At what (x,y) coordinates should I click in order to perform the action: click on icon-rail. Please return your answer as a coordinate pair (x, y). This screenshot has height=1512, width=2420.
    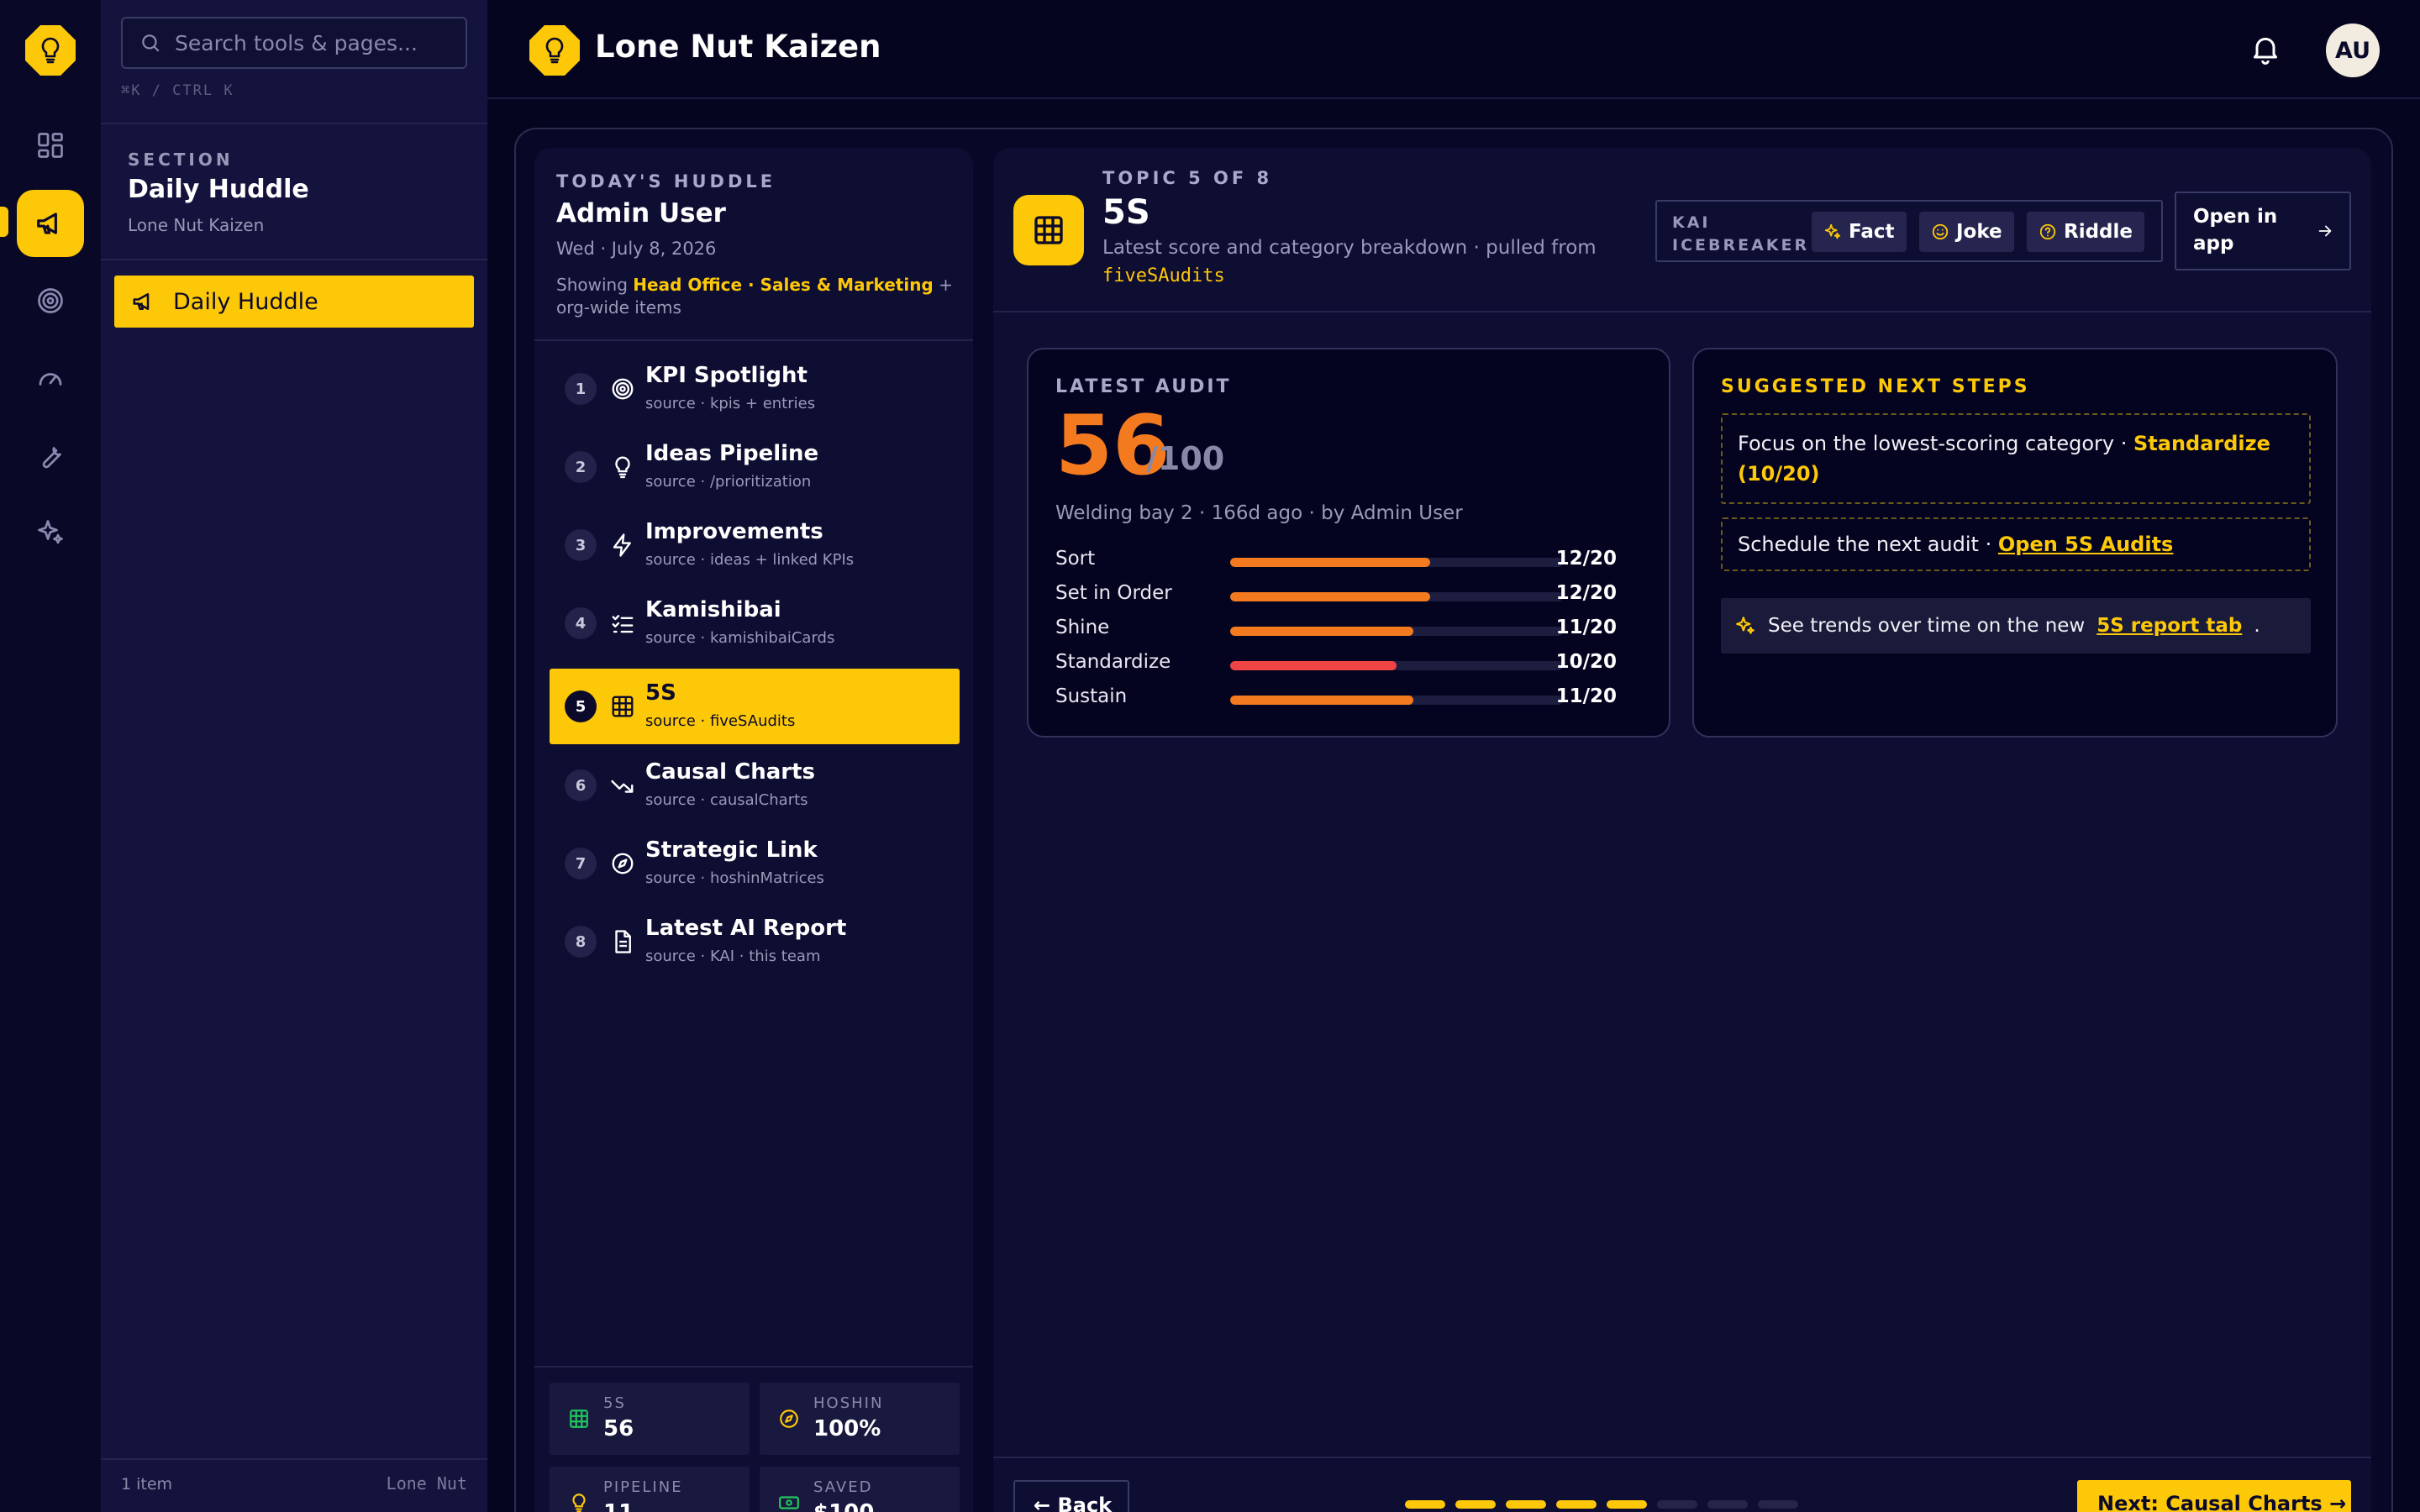
    Looking at the image, I should click on (51, 756).